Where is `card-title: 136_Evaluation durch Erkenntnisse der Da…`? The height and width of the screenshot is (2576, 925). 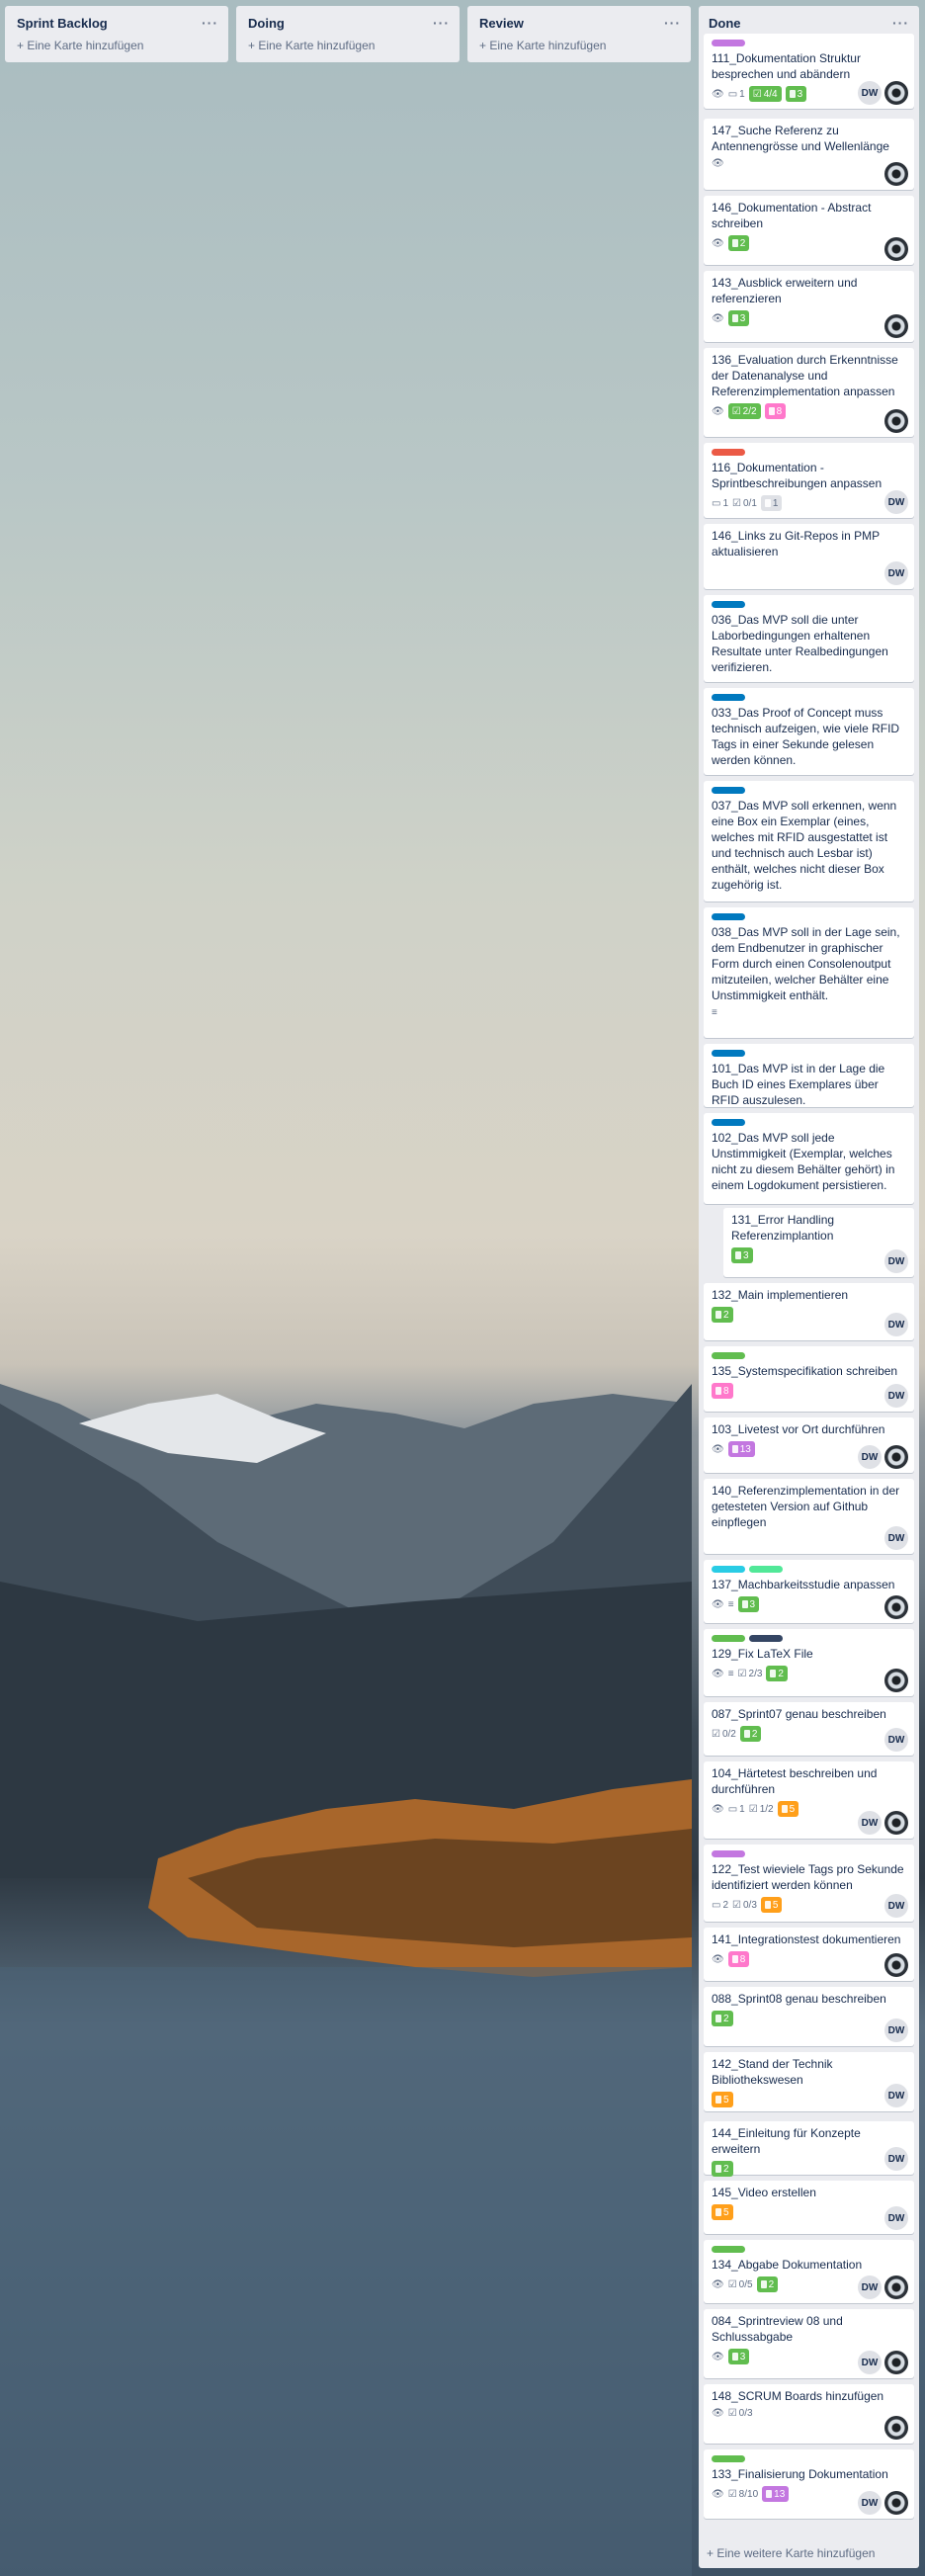 card-title: 136_Evaluation durch Erkenntnisse der Da… is located at coordinates (805, 375).